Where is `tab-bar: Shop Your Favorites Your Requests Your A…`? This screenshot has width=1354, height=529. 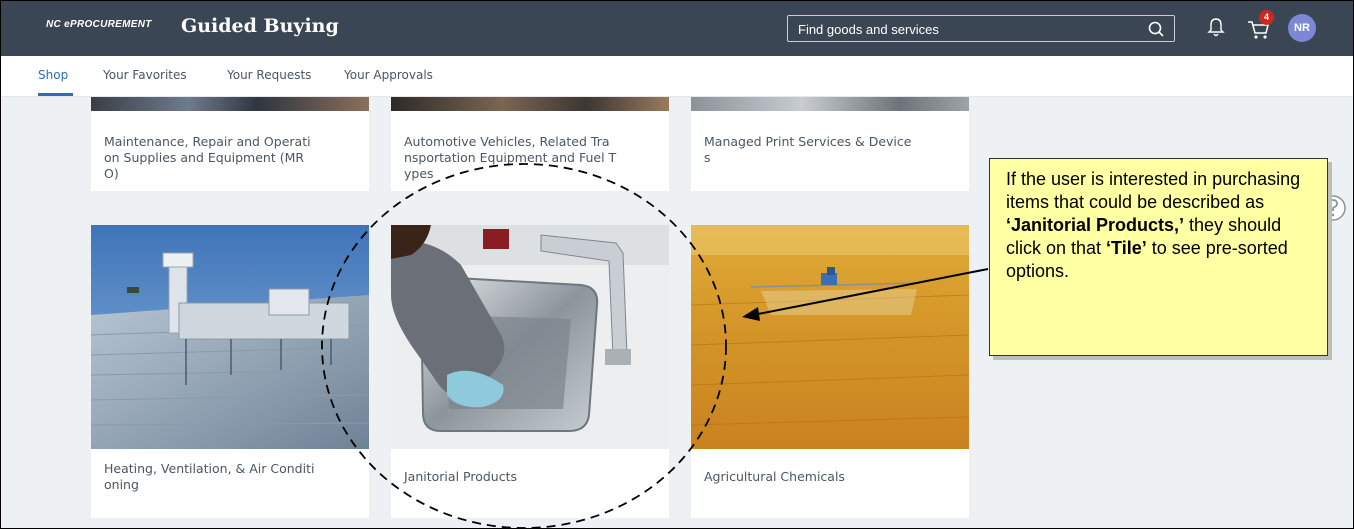
tab-bar: Shop Your Favorites Your Requests Your A… is located at coordinates (677, 76).